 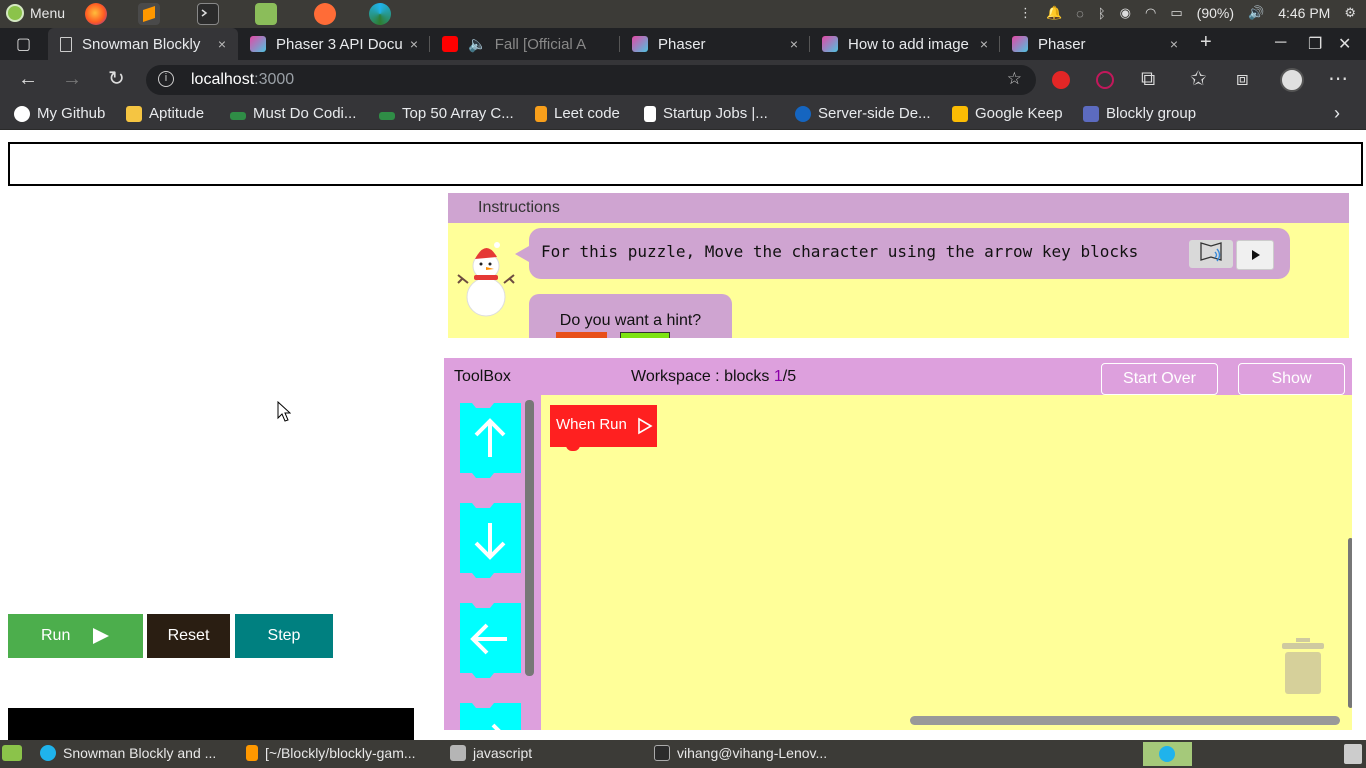 I want to click on tab-phaser-1: Phaser ×, so click(x=715, y=44).